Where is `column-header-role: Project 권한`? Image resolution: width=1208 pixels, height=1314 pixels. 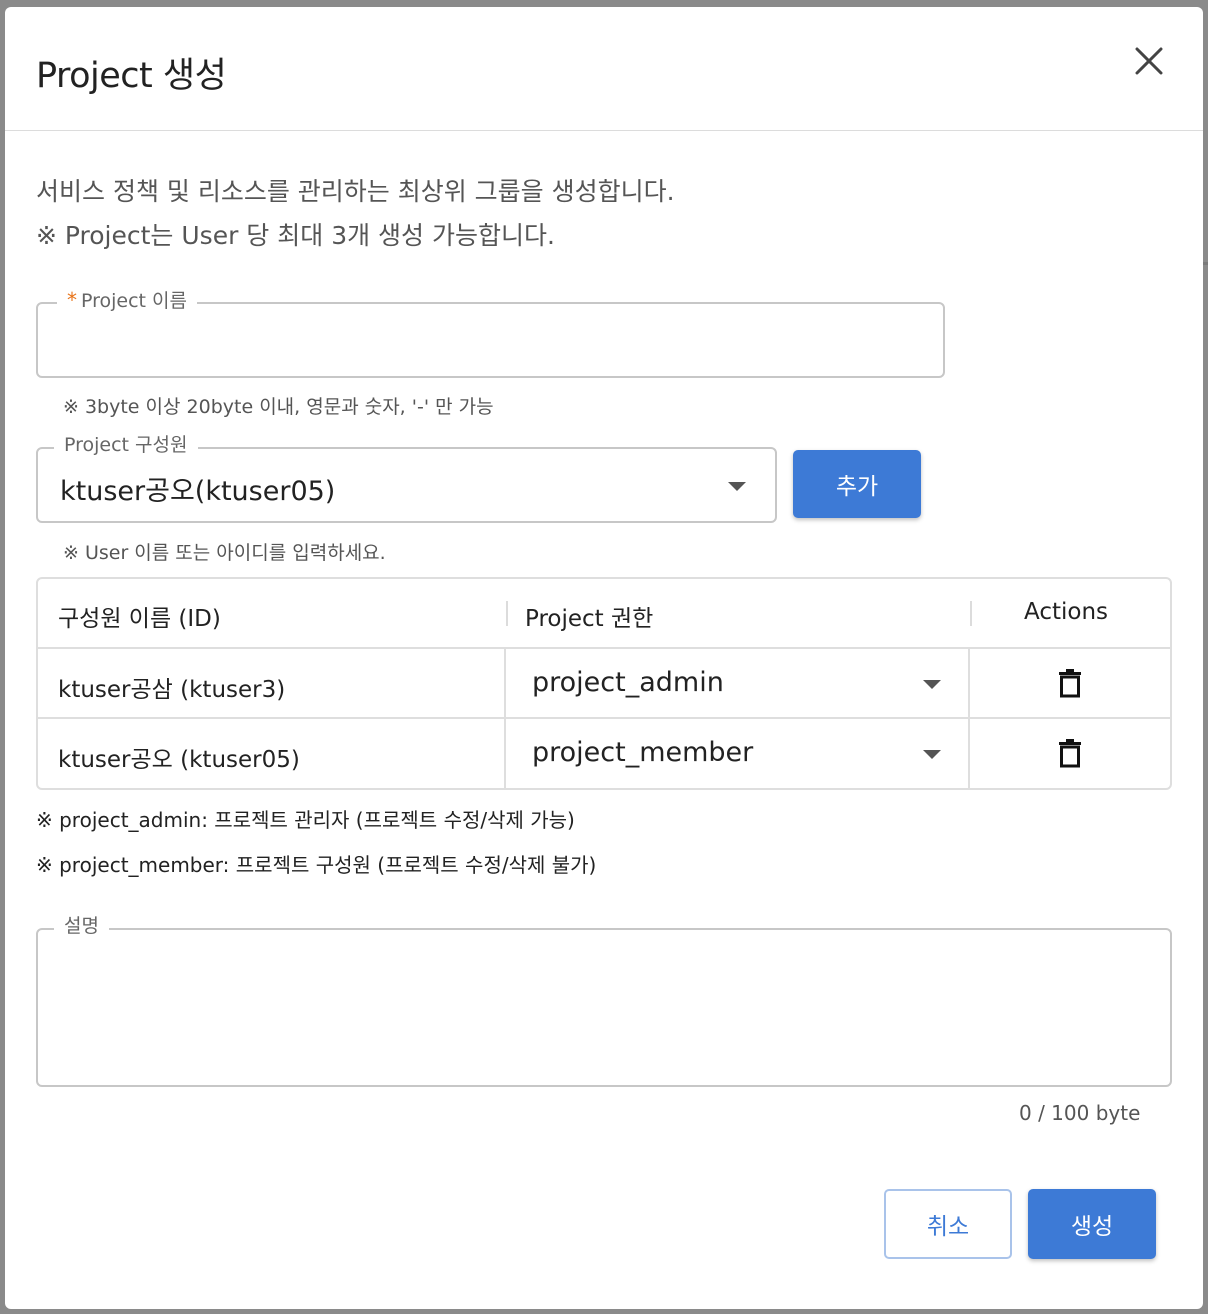
column-header-role: Project 권한 is located at coordinates (589, 619).